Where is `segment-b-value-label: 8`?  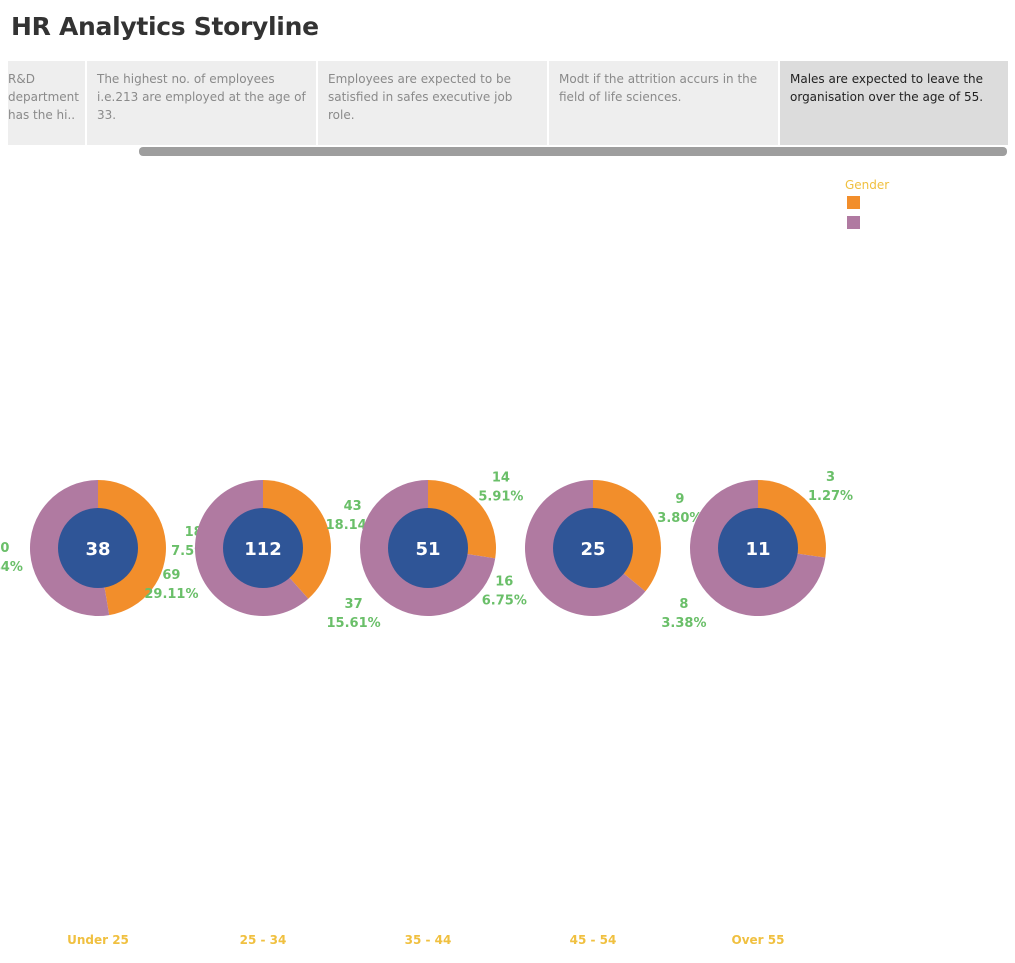 segment-b-value-label: 8 is located at coordinates (683, 604).